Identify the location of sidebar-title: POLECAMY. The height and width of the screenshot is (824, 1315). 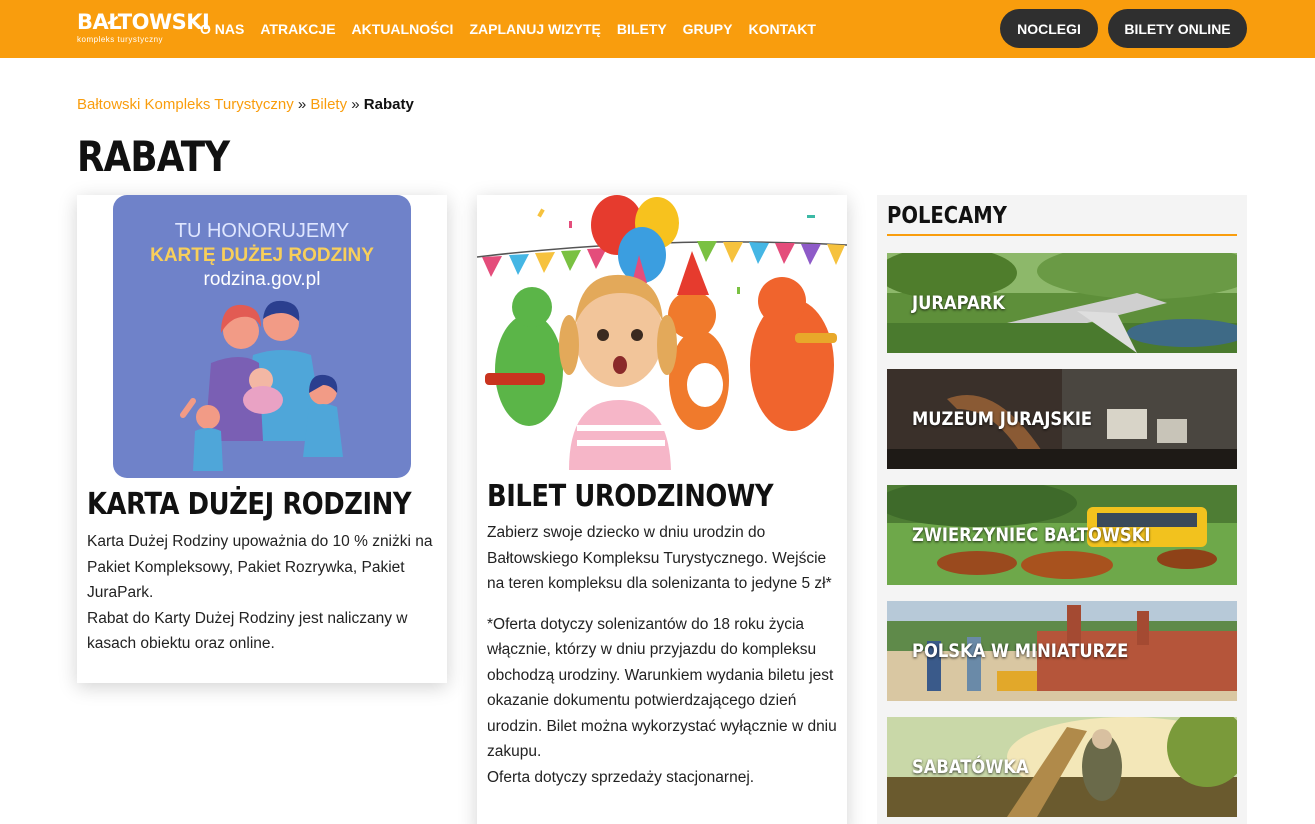
(947, 216).